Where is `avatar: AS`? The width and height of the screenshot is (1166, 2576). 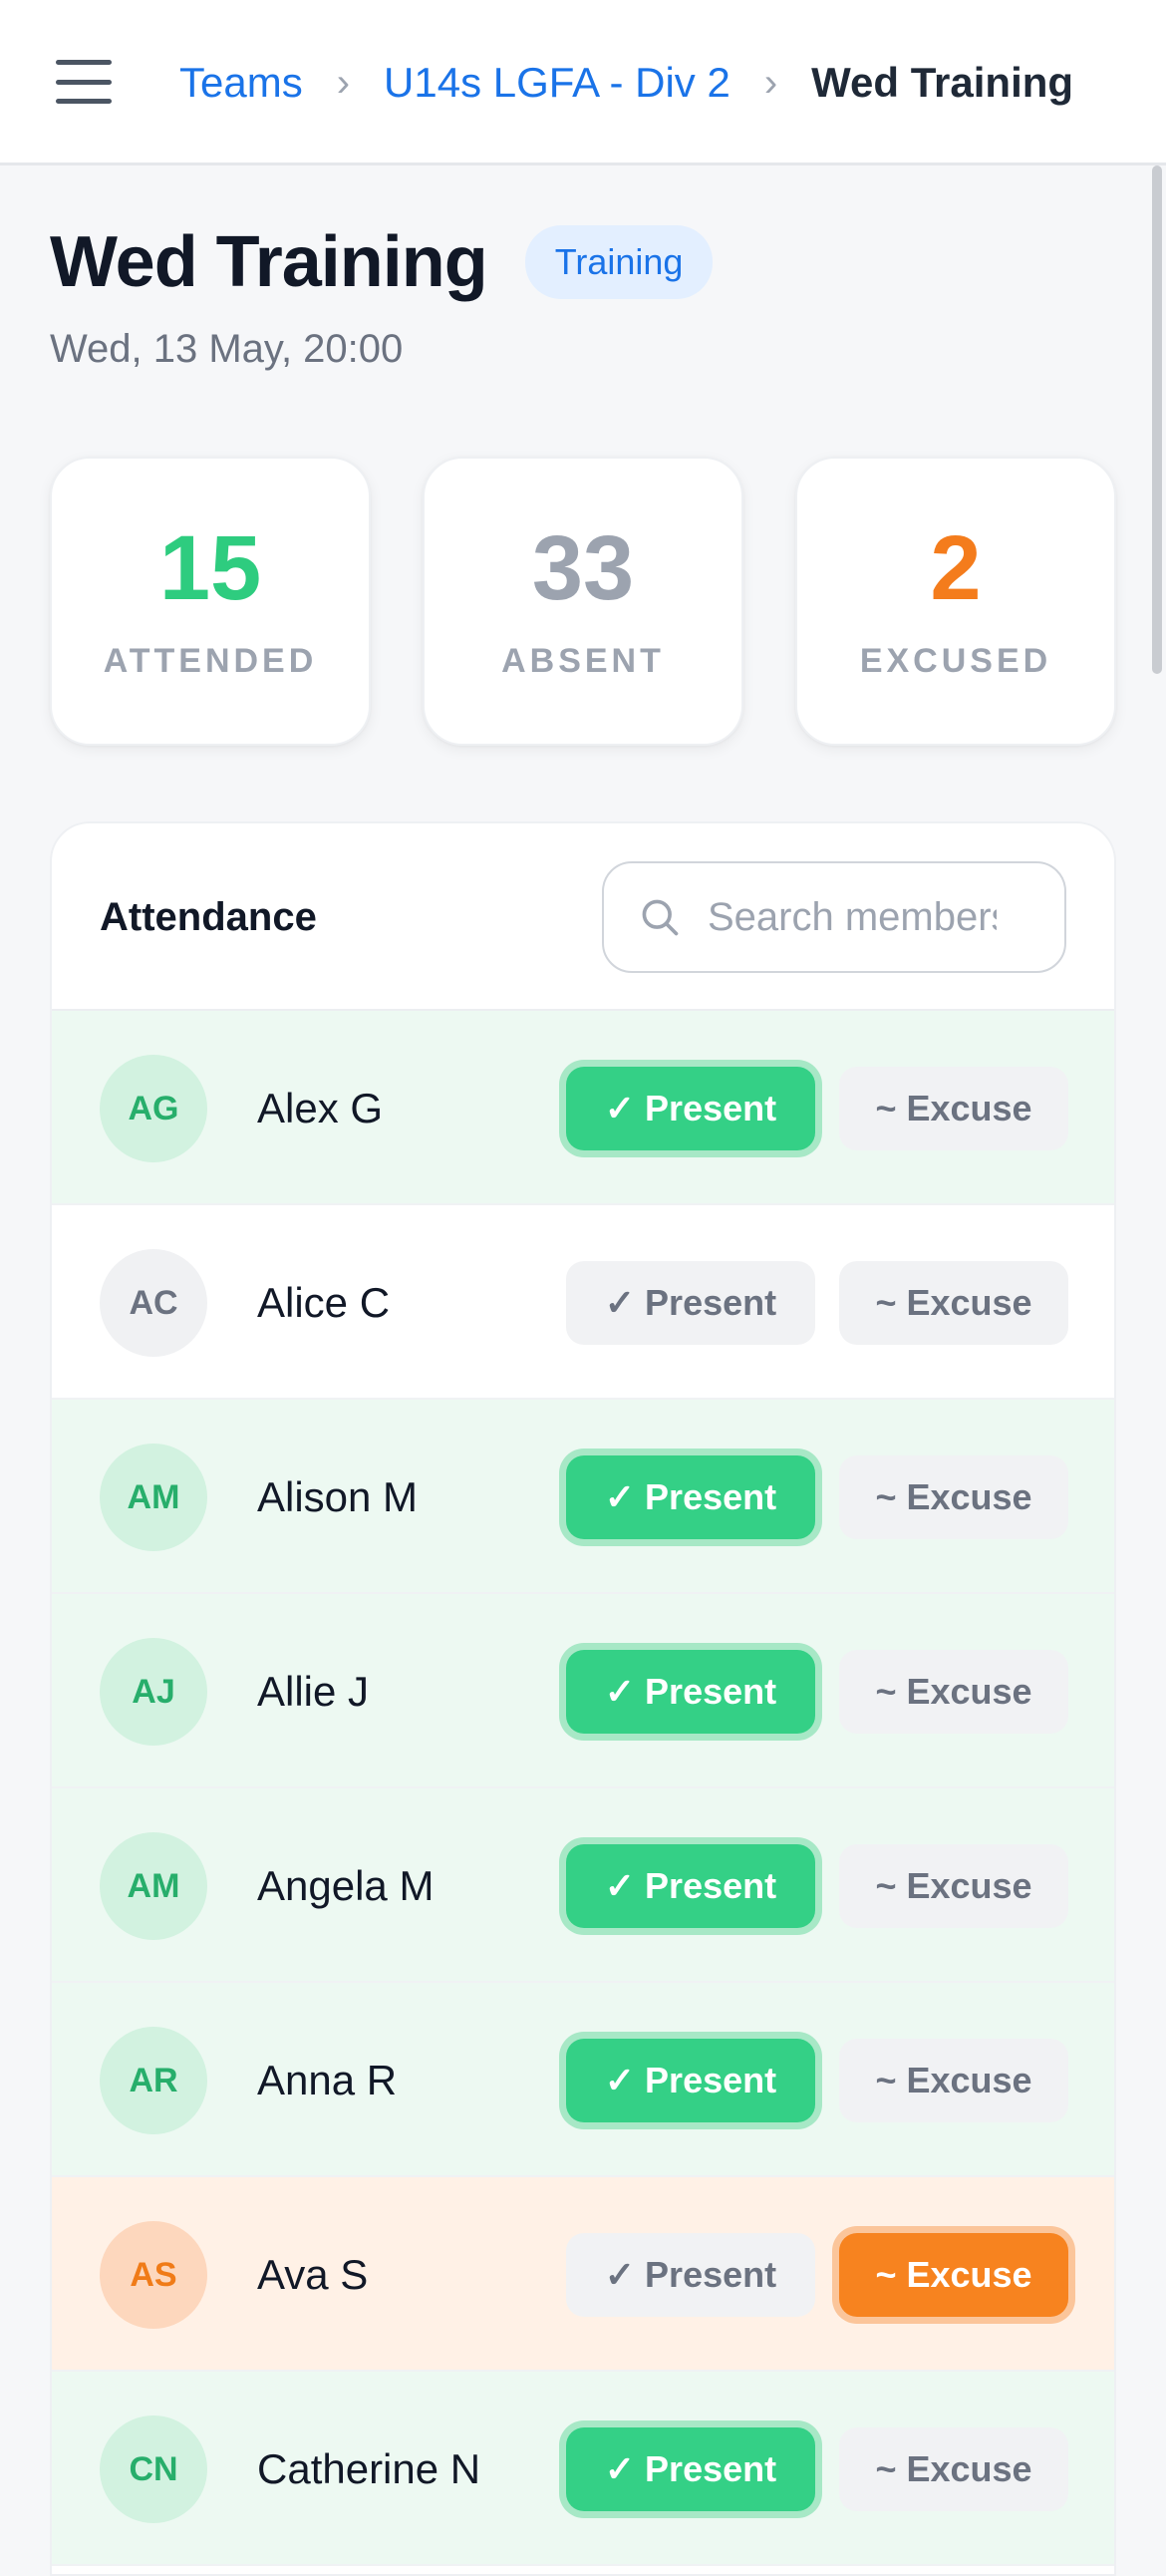
avatar: AS is located at coordinates (153, 2275).